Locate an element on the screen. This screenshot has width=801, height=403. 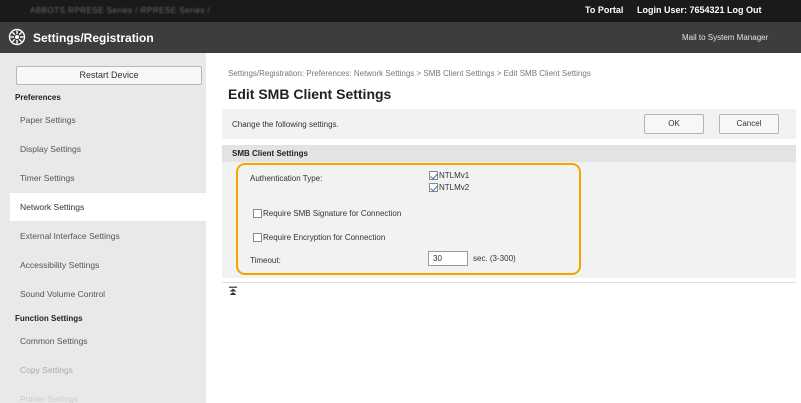
page-title: Edit SMB Client Settings is located at coordinates (310, 94).